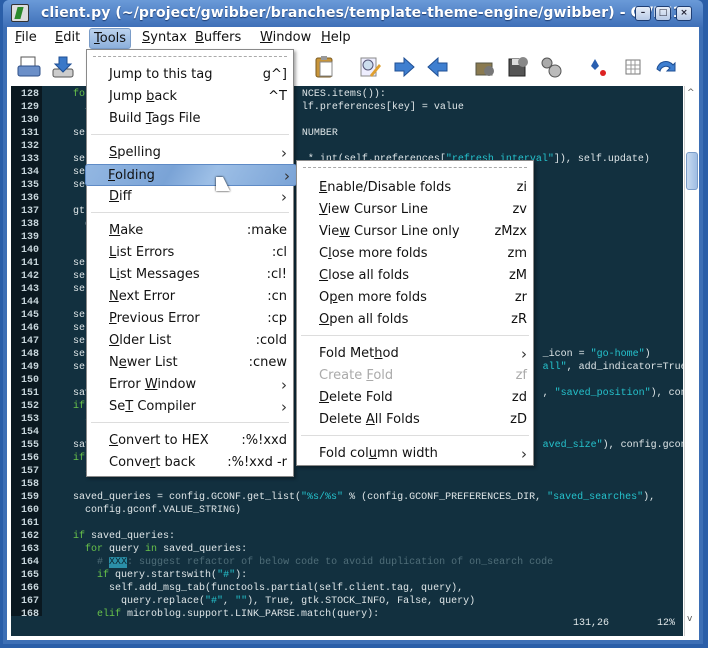  Describe the element at coordinates (190, 197) in the screenshot. I see `tools-menu-item-diff: Diff ›` at that location.